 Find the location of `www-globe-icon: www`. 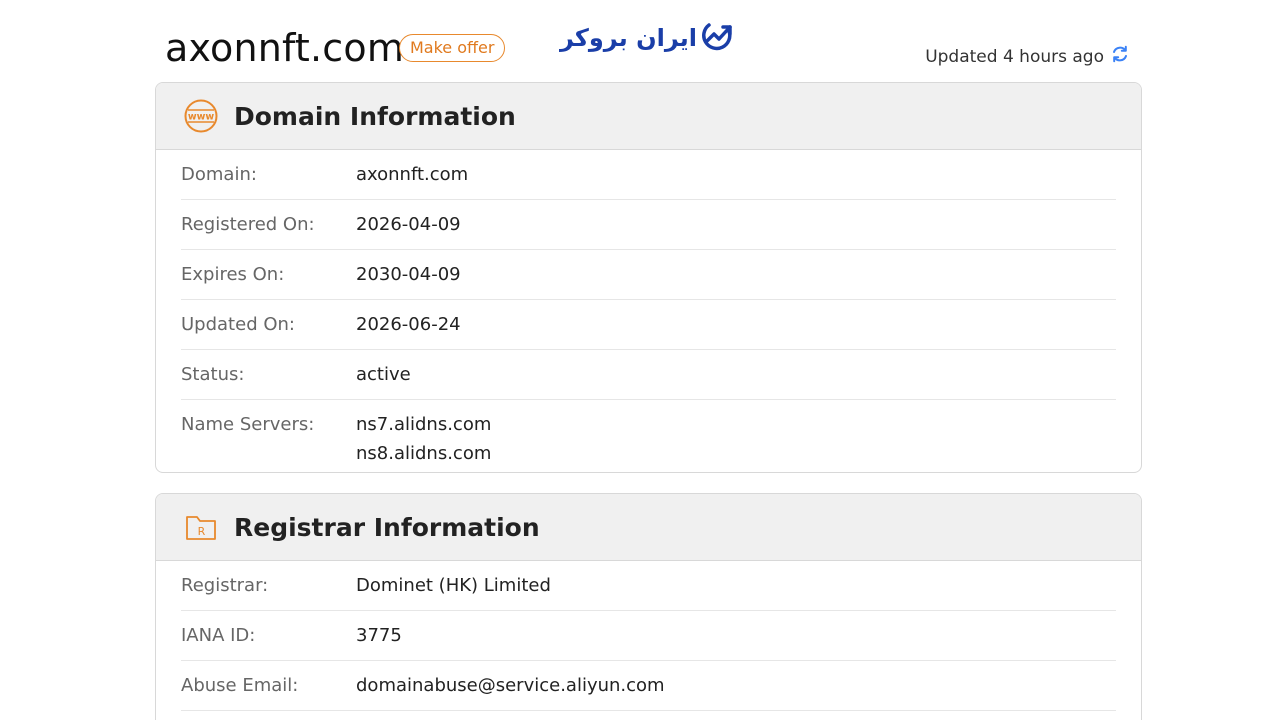

www-globe-icon: www is located at coordinates (201, 116).